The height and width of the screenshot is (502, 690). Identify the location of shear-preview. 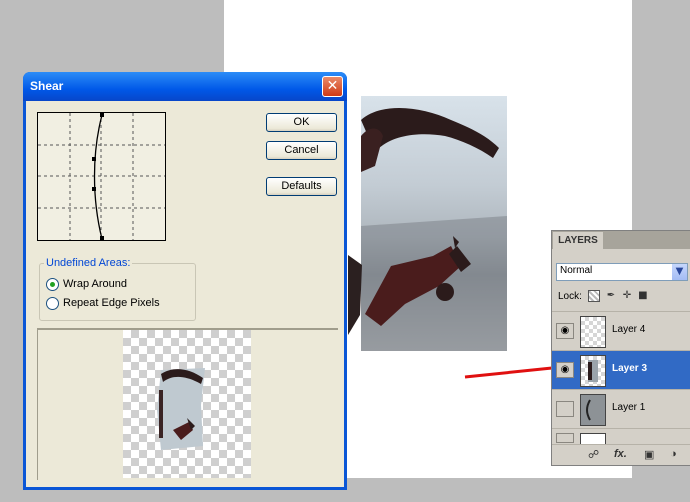
(187, 404).